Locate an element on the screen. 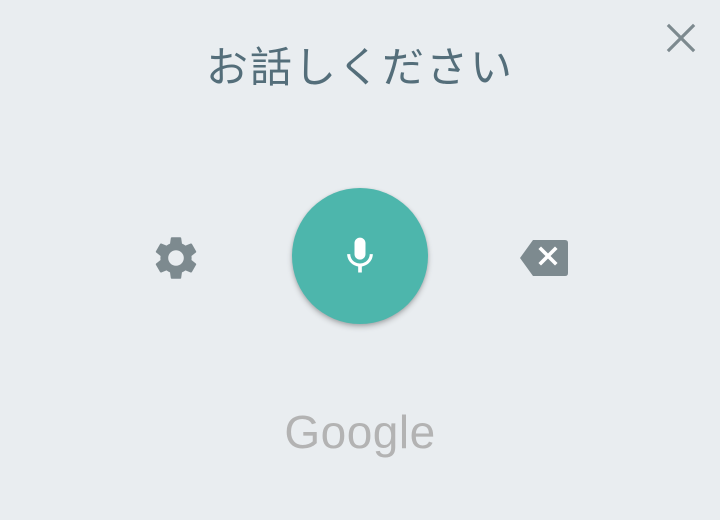  prompt-title: お話しください is located at coordinates (359, 67).